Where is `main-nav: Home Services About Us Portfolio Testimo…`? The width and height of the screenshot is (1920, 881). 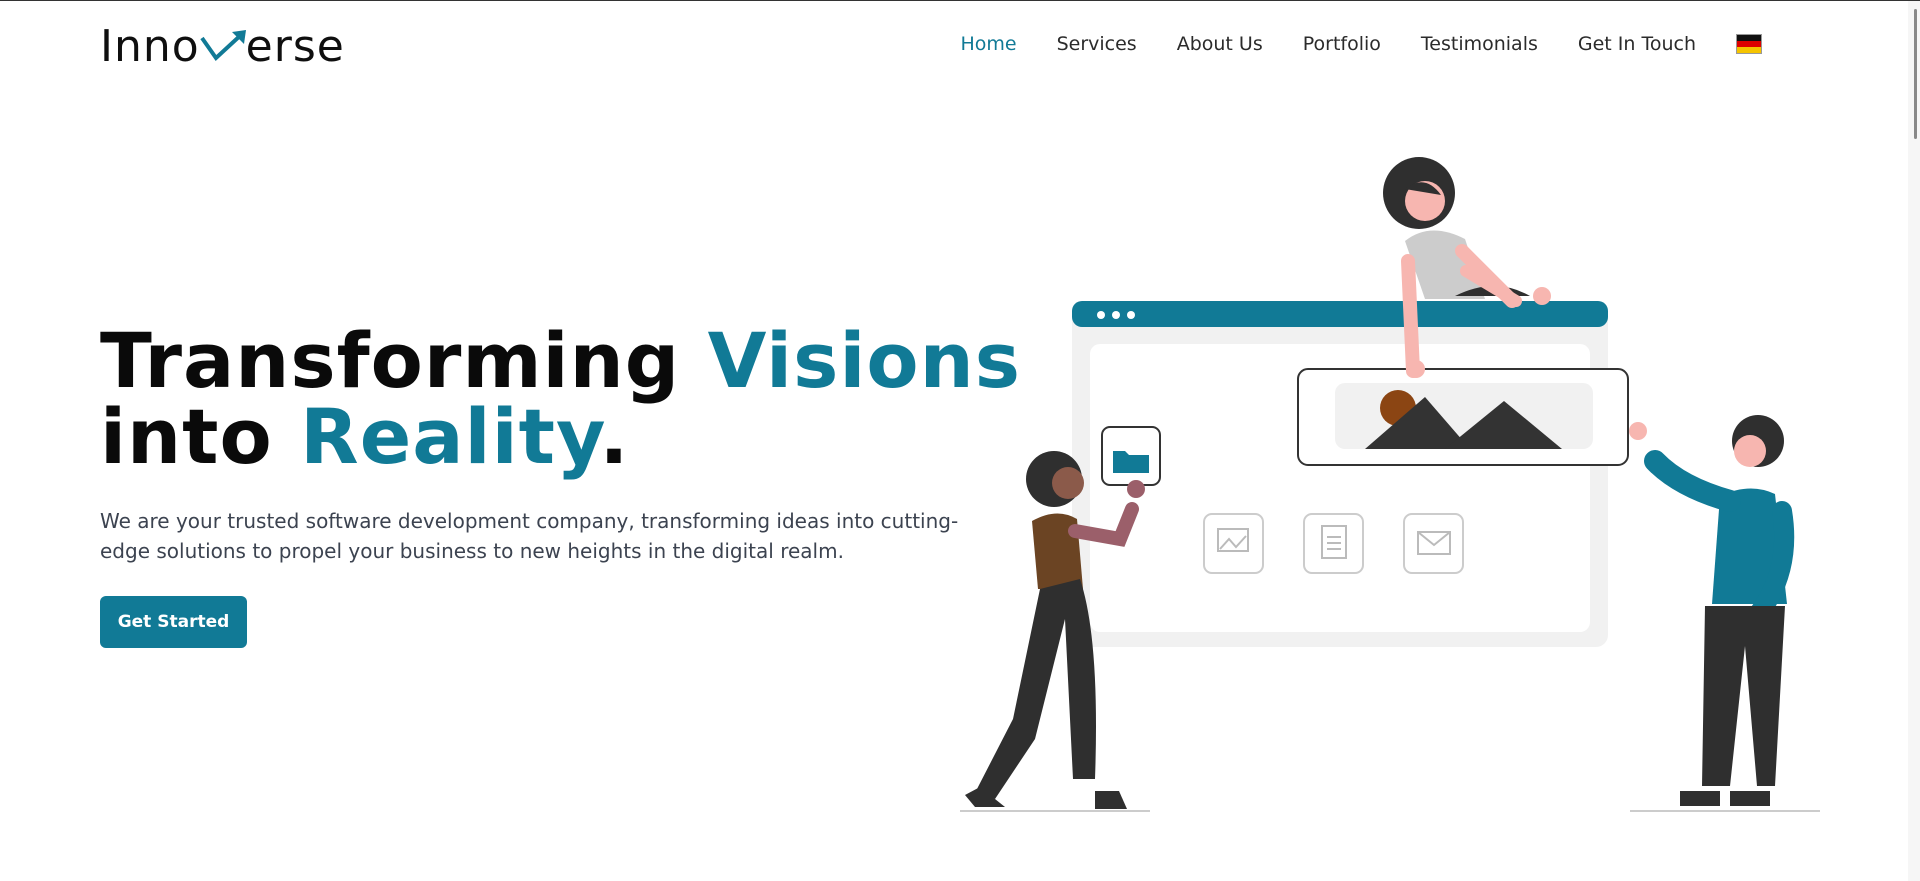
main-nav: Home Services About Us Portfolio Testimo… is located at coordinates (1361, 44).